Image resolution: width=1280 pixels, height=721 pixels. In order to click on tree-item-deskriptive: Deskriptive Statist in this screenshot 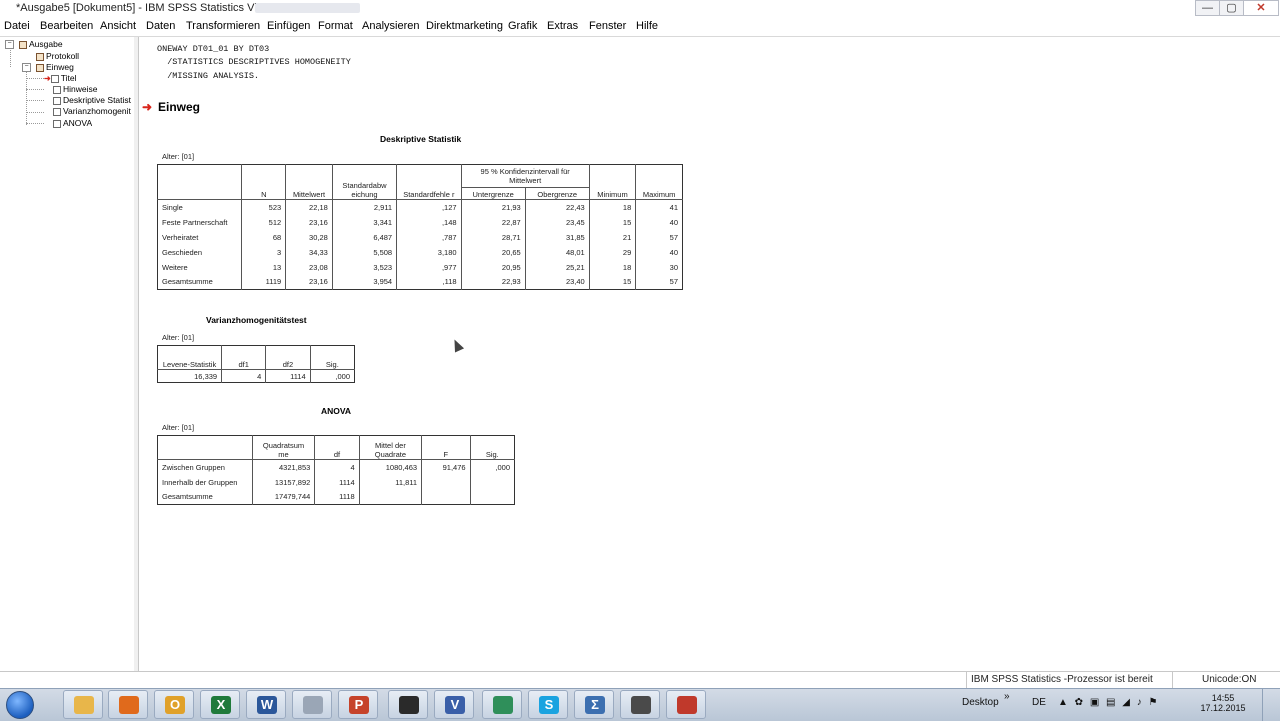, I will do `click(93, 100)`.